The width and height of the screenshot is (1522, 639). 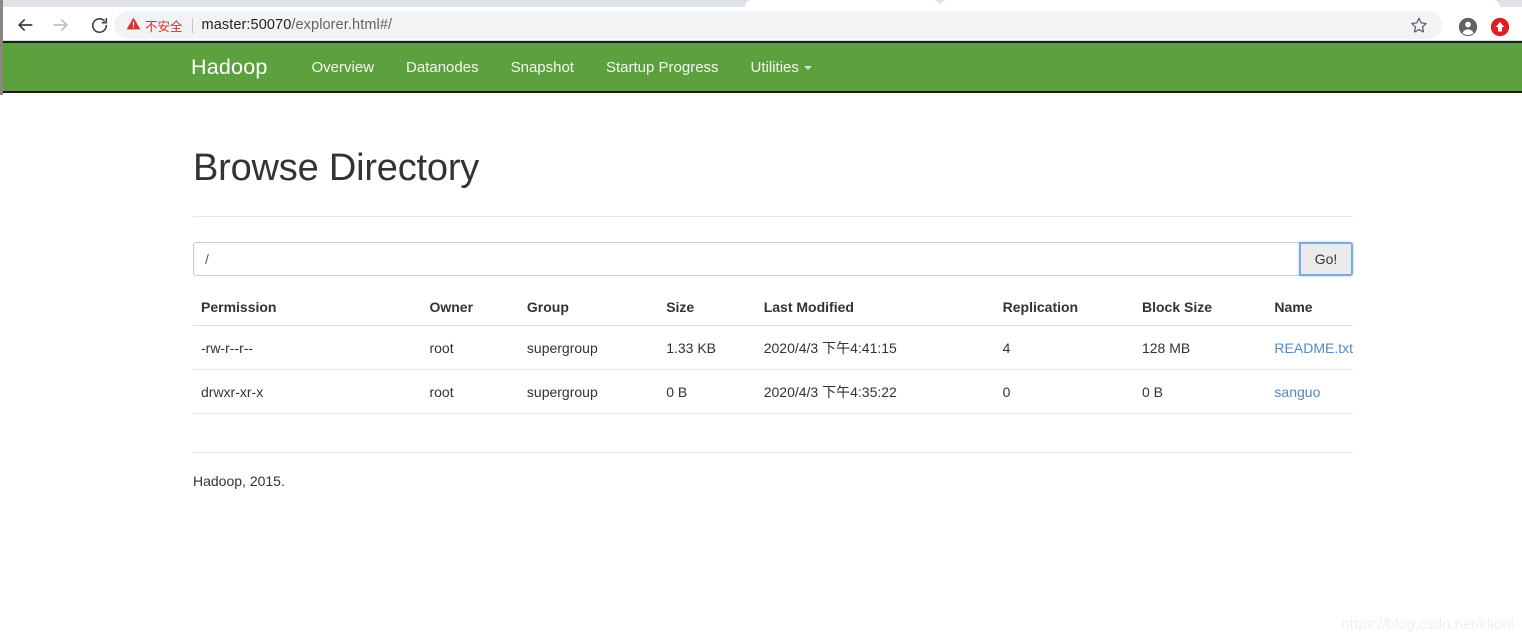 I want to click on directory-path-input, so click(x=746, y=259).